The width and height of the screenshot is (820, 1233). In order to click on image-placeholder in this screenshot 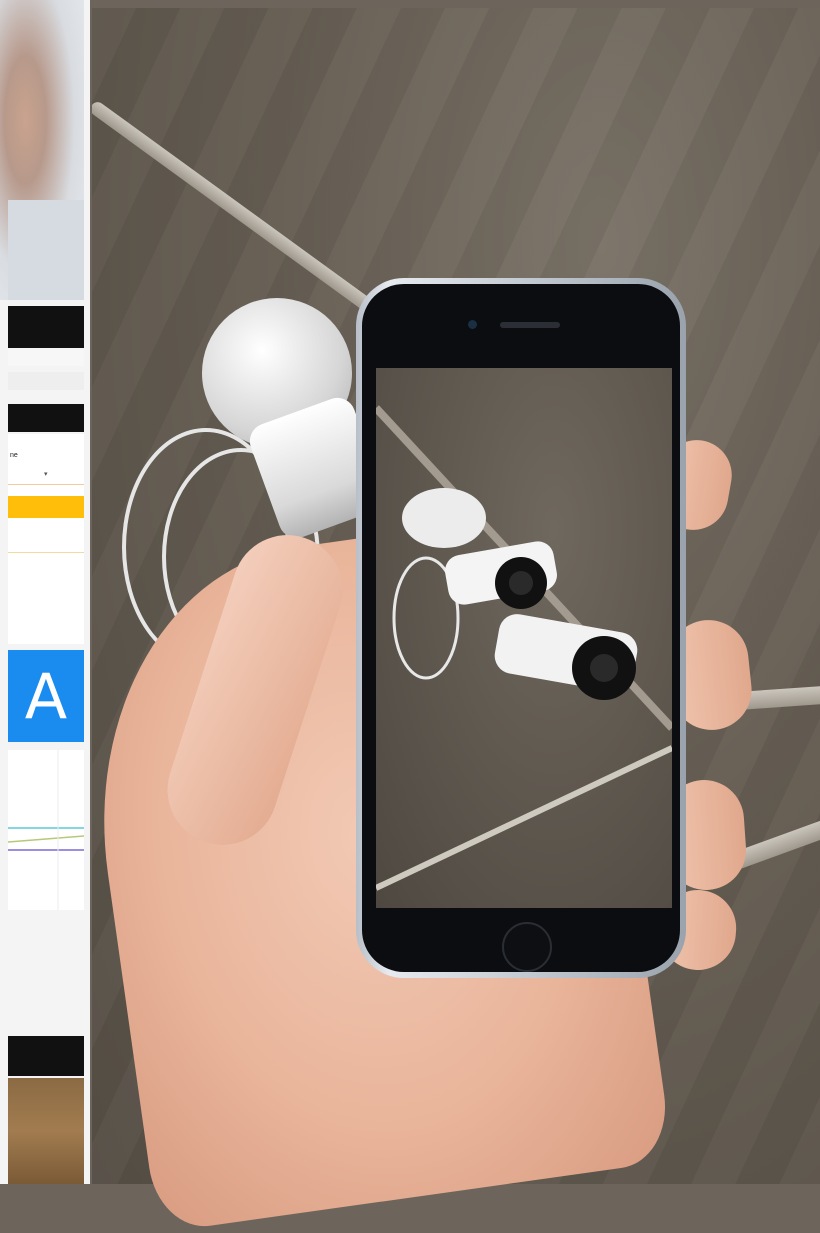, I will do `click(46, 250)`.